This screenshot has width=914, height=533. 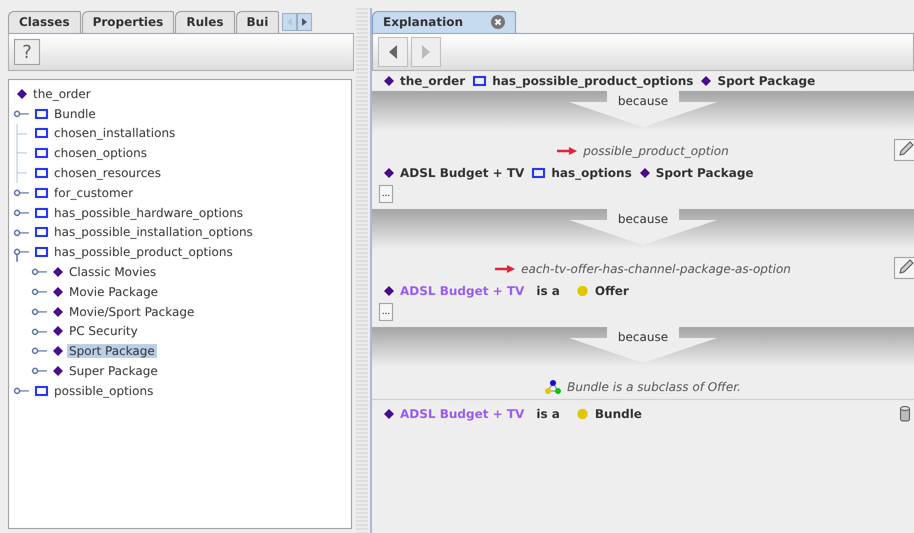 I want to click on tab: Bui, so click(x=258, y=22).